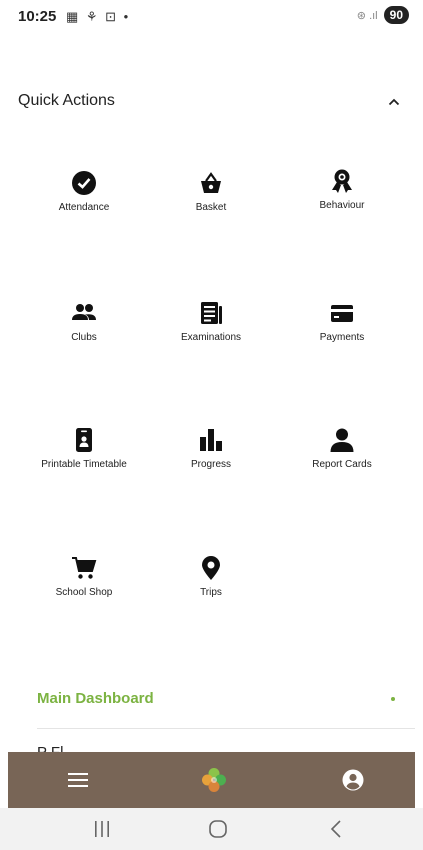 The image size is (423, 850). What do you see at coordinates (84, 312) in the screenshot?
I see `people-icon` at bounding box center [84, 312].